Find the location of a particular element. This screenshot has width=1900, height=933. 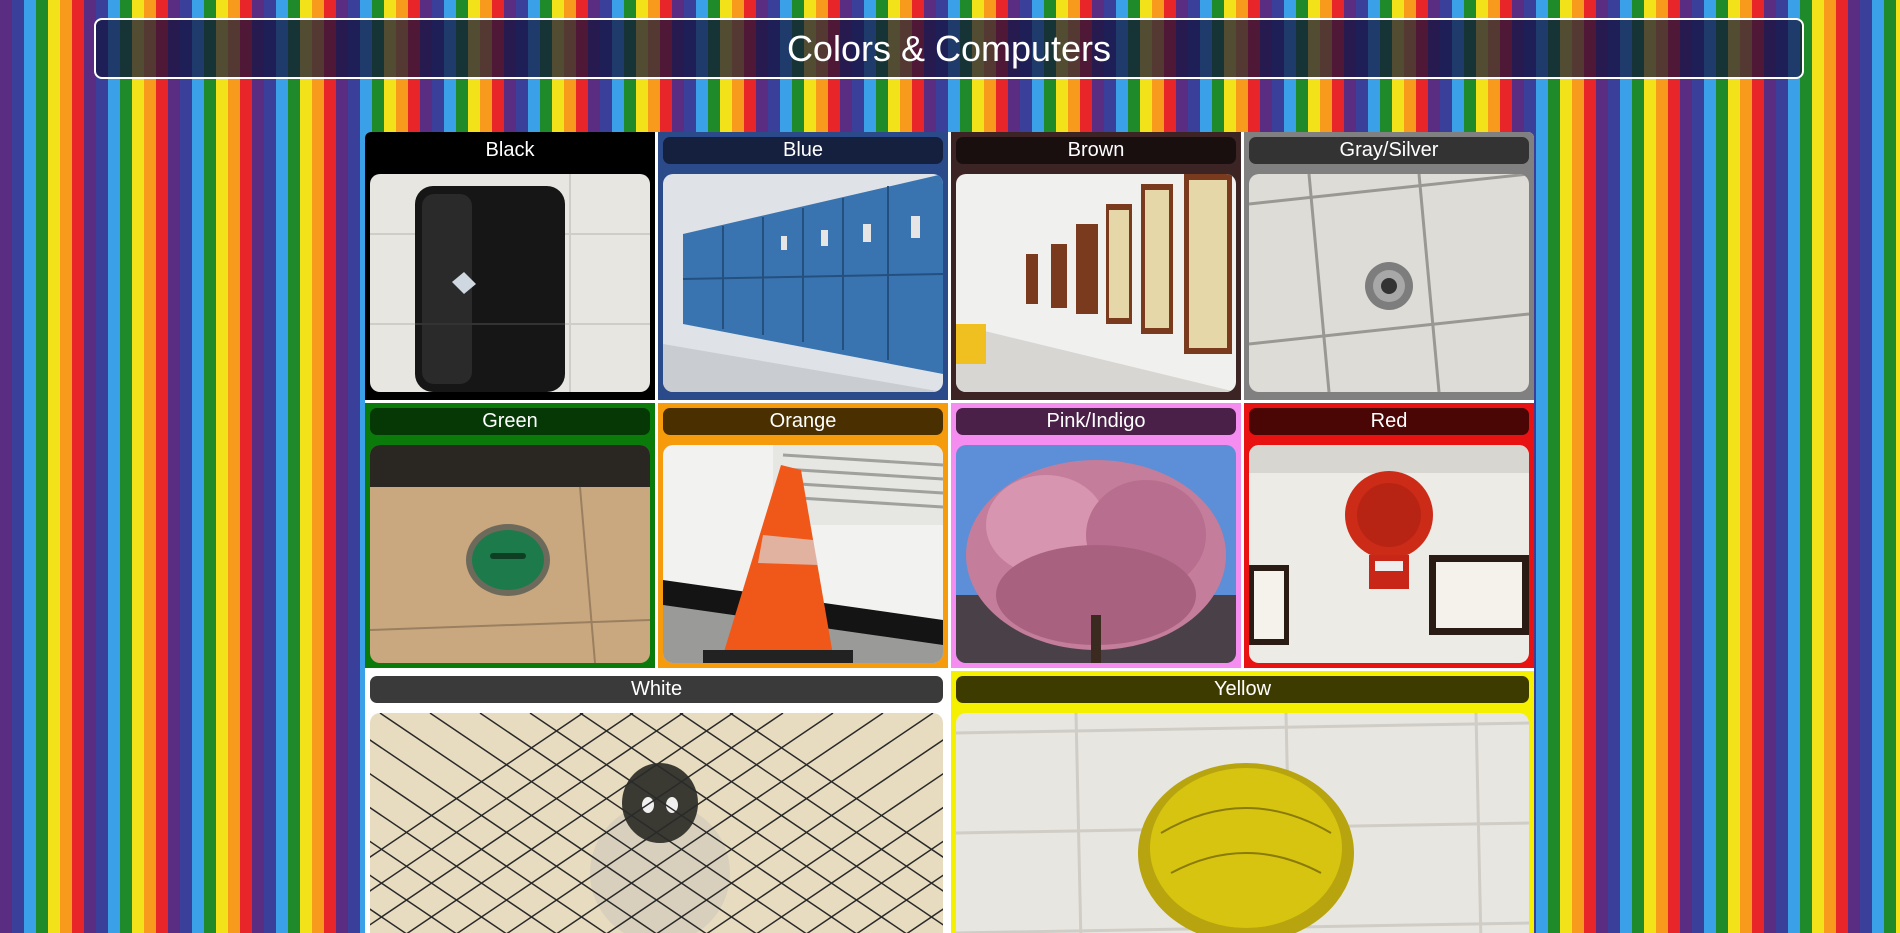

tile-white: White is located at coordinates (656, 802).